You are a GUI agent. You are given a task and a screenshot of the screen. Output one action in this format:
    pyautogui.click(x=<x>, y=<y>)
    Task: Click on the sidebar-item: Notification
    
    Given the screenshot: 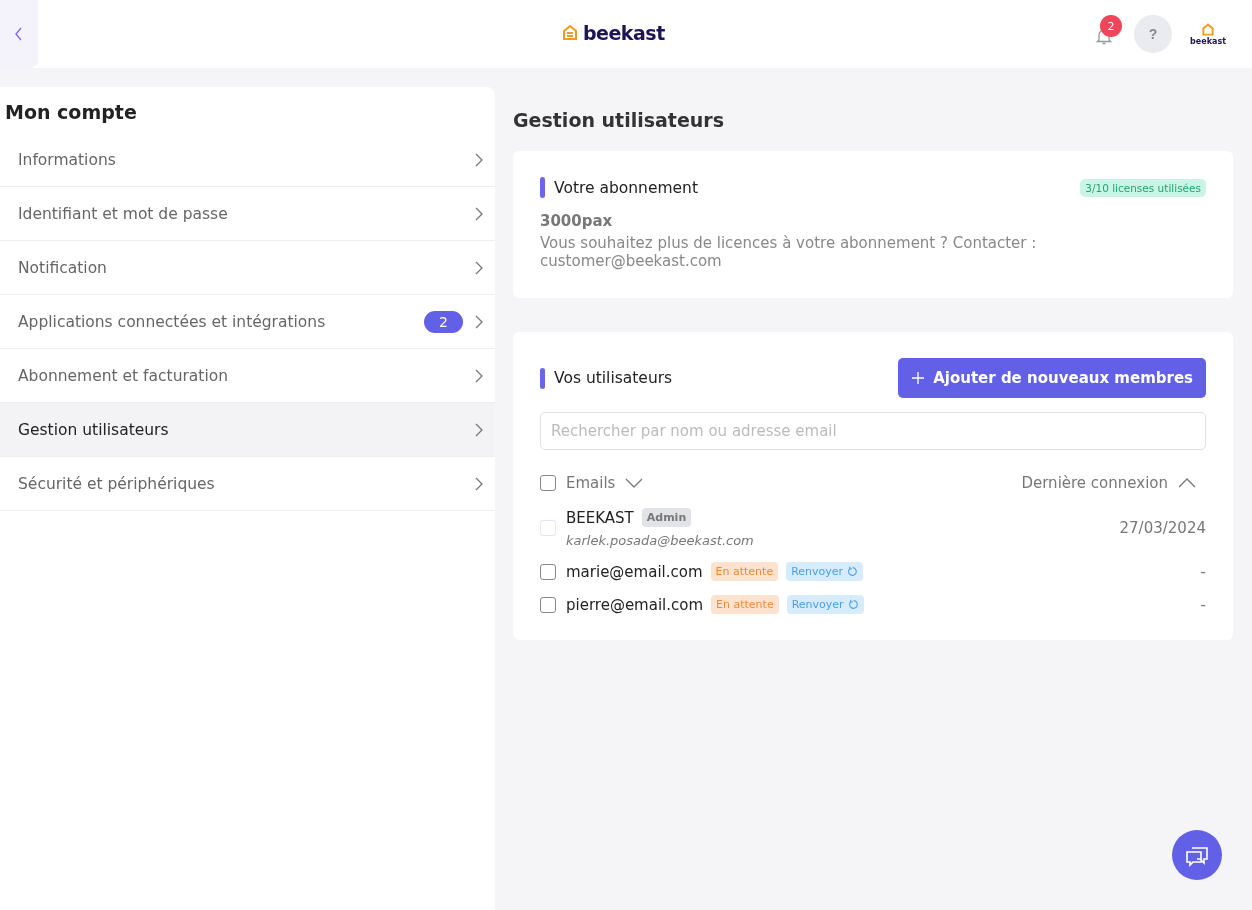 What is the action you would take?
    pyautogui.click(x=247, y=268)
    